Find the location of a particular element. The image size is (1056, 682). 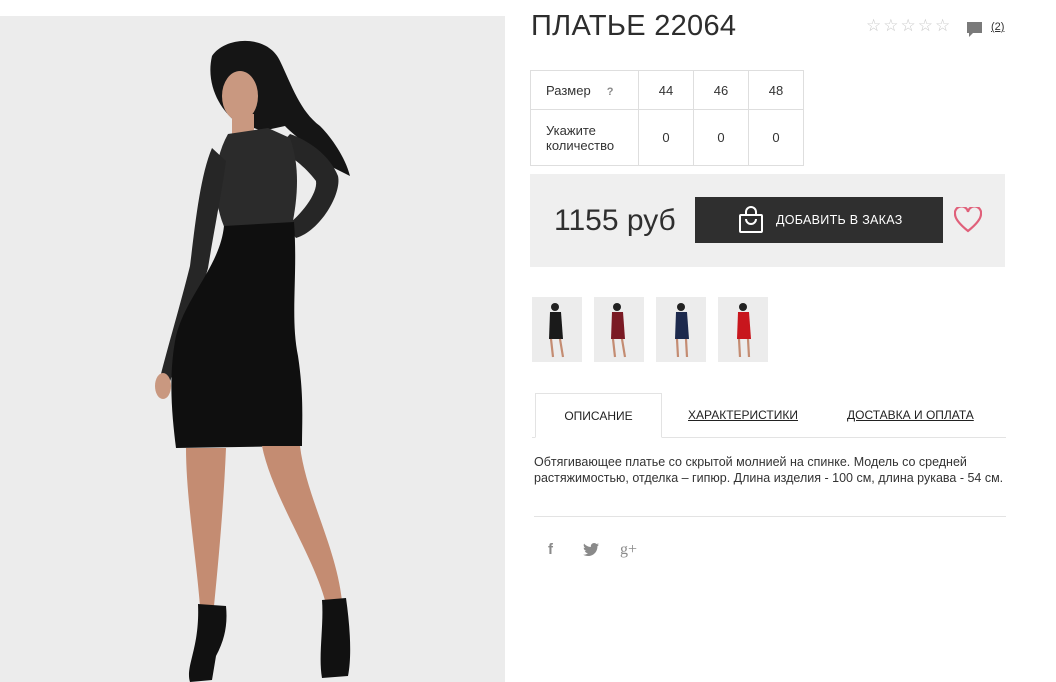

thumb-black is located at coordinates (557, 329).